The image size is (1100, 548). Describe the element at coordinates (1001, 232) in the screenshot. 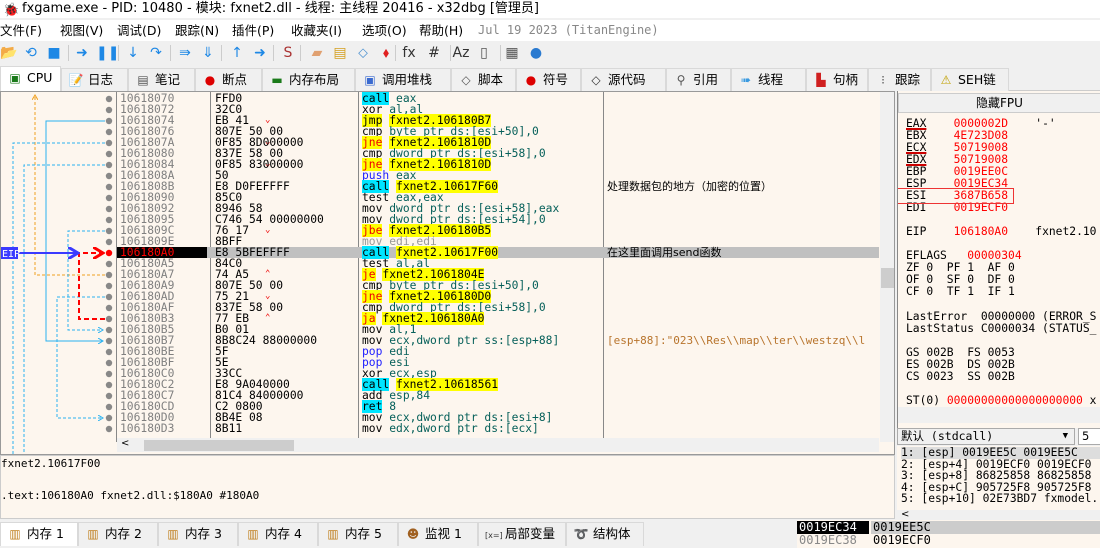

I see `register-eip: EIP 106180A0 fxnet2.10` at that location.